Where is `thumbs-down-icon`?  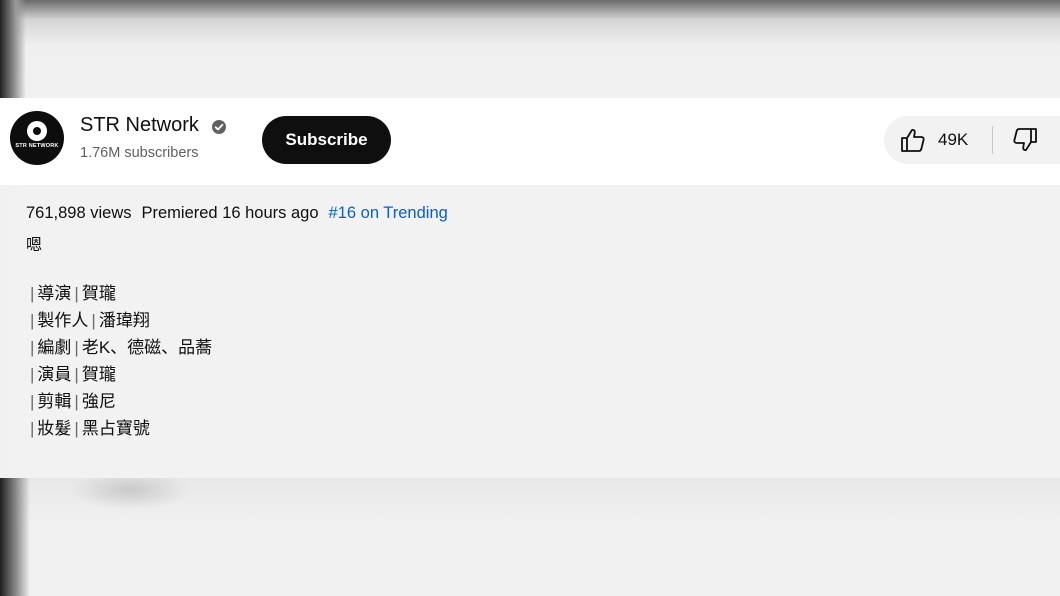 thumbs-down-icon is located at coordinates (1025, 140).